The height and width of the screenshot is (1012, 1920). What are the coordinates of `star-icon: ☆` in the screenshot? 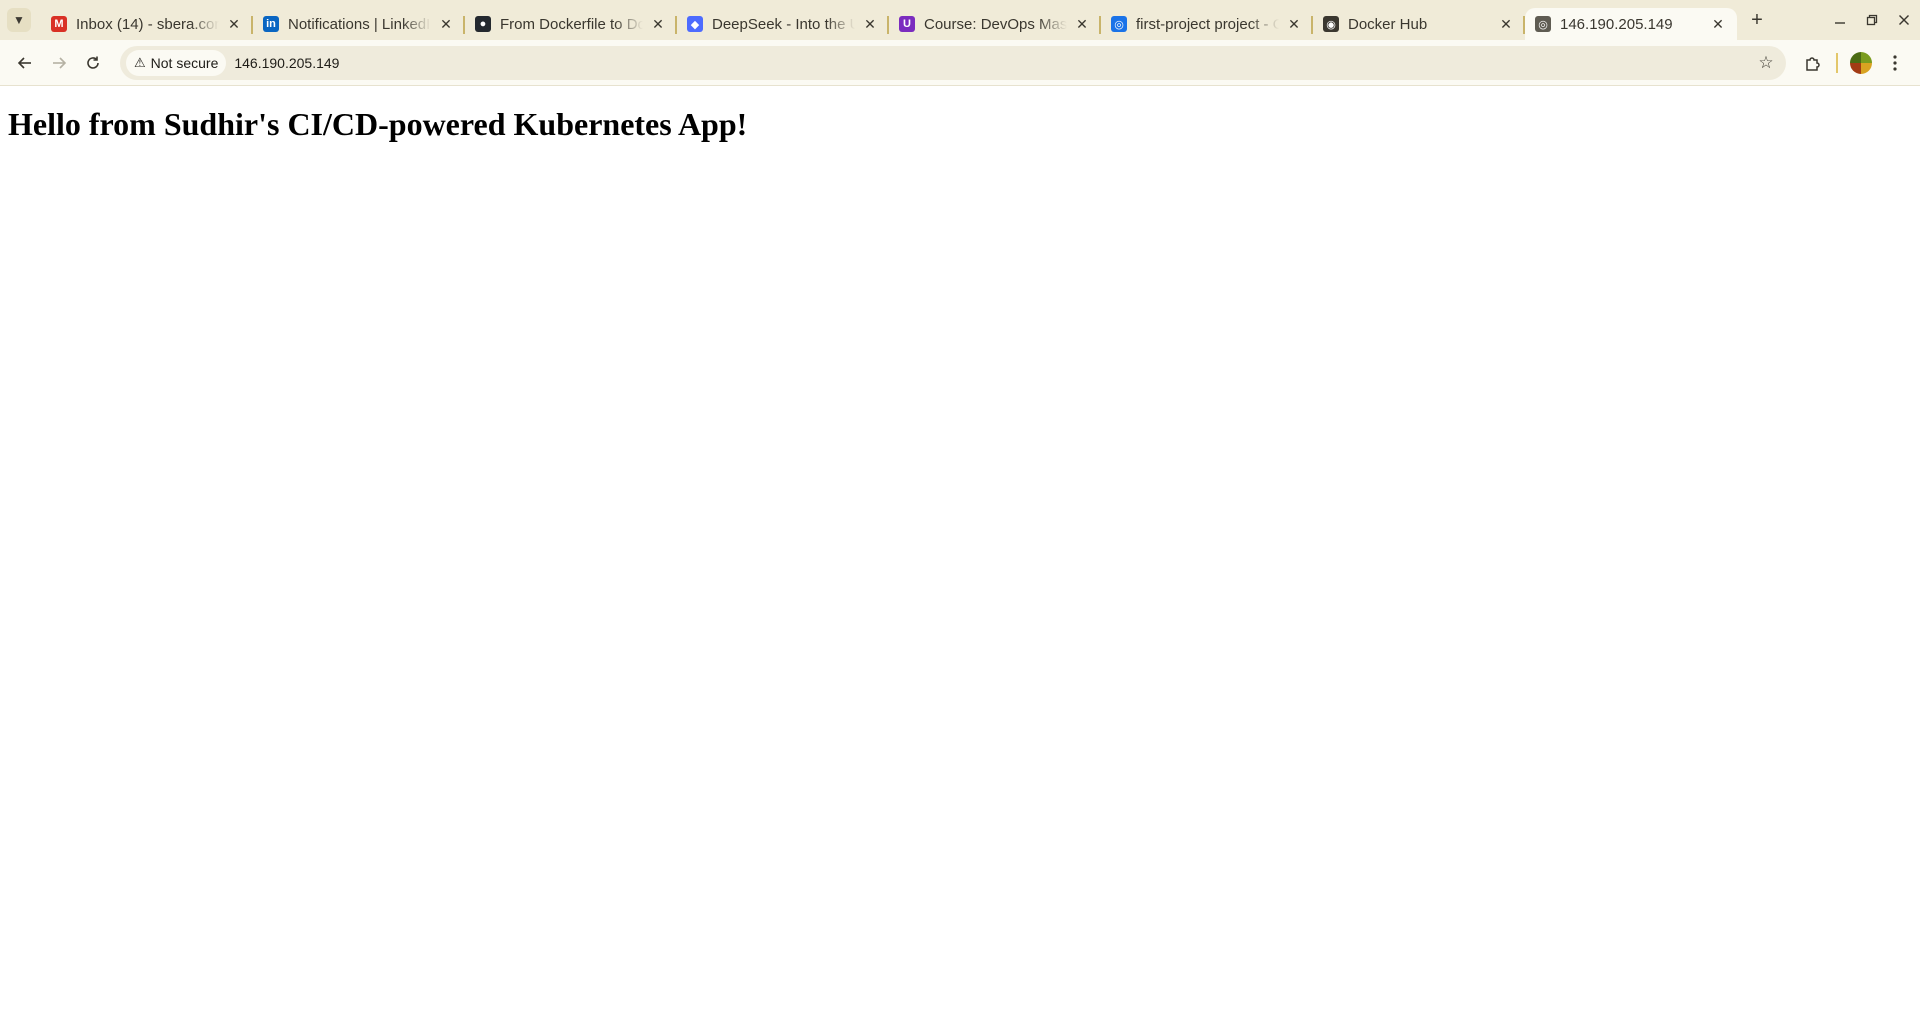 It's located at (1766, 62).